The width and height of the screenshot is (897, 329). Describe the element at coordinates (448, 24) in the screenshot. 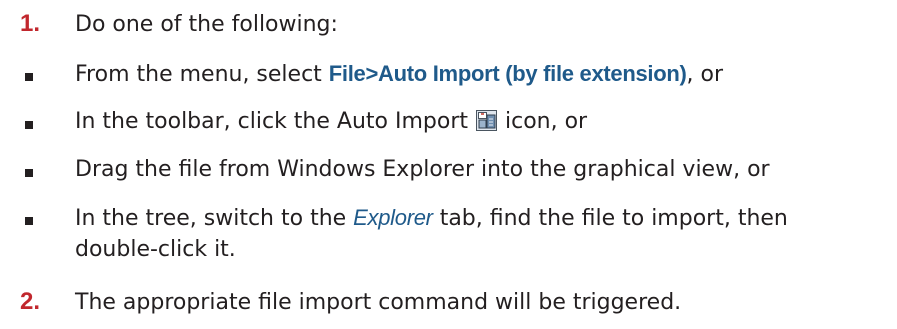

I see `step-1: 1. Do one of the following:` at that location.